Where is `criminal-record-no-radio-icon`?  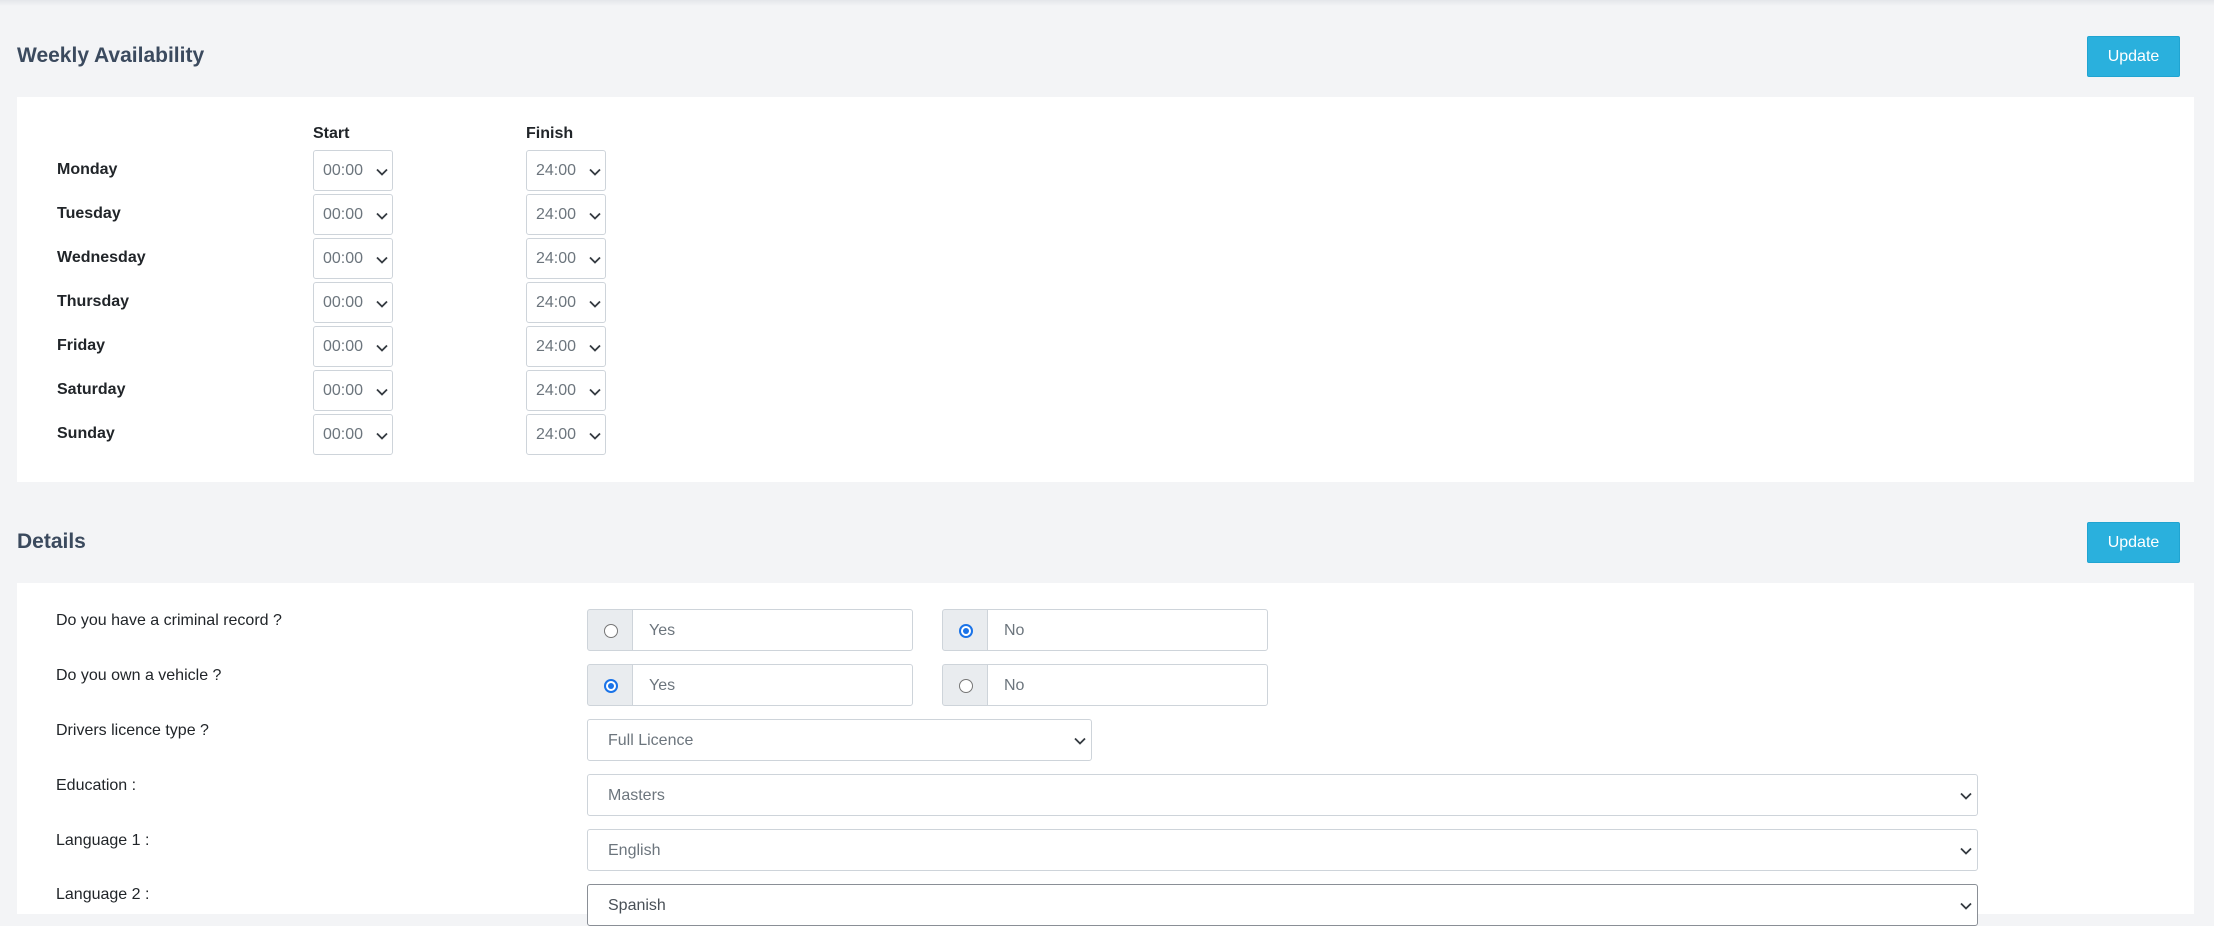 criminal-record-no-radio-icon is located at coordinates (966, 631).